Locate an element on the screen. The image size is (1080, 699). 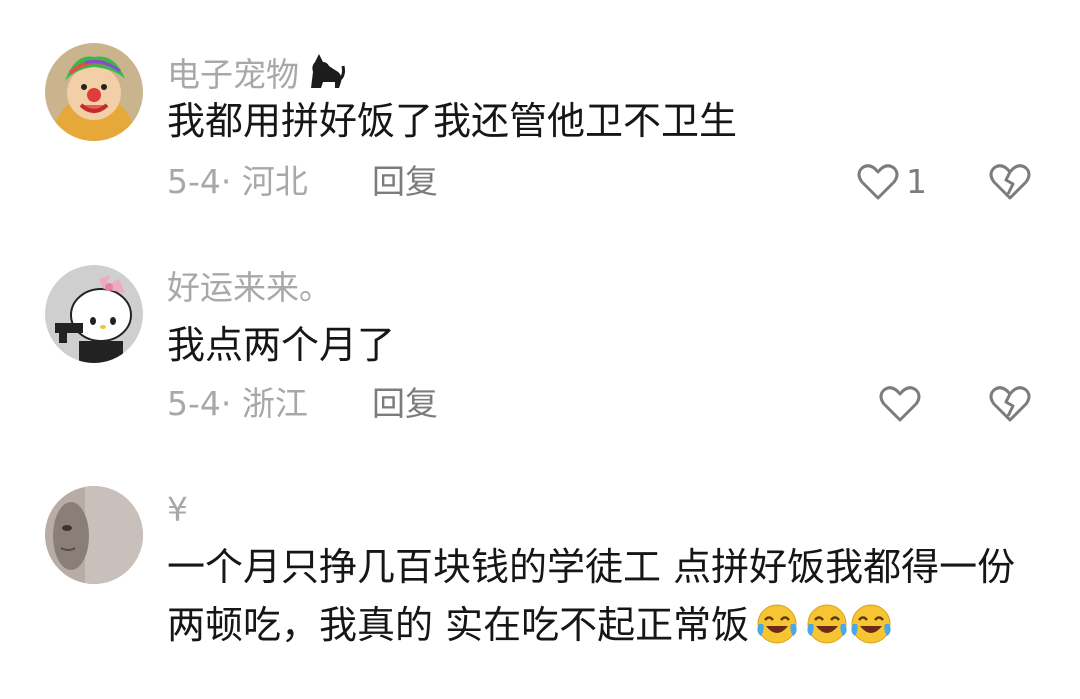
username: ¥ is located at coordinates (177, 510).